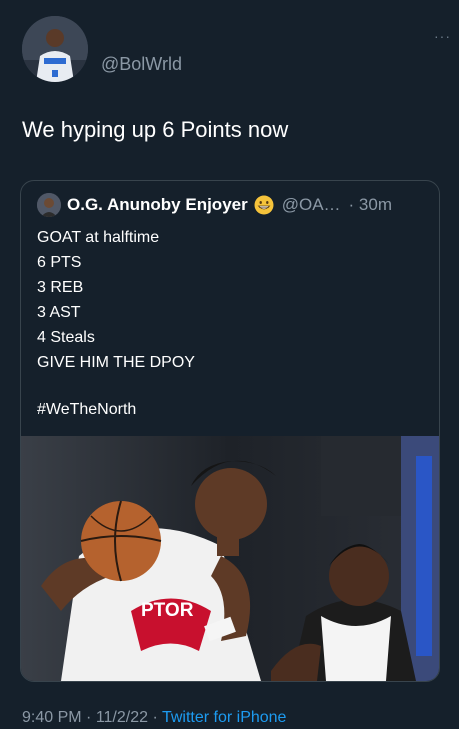 Image resolution: width=459 pixels, height=729 pixels. I want to click on tweet-source-link: Twitter for iPhone, so click(224, 717).